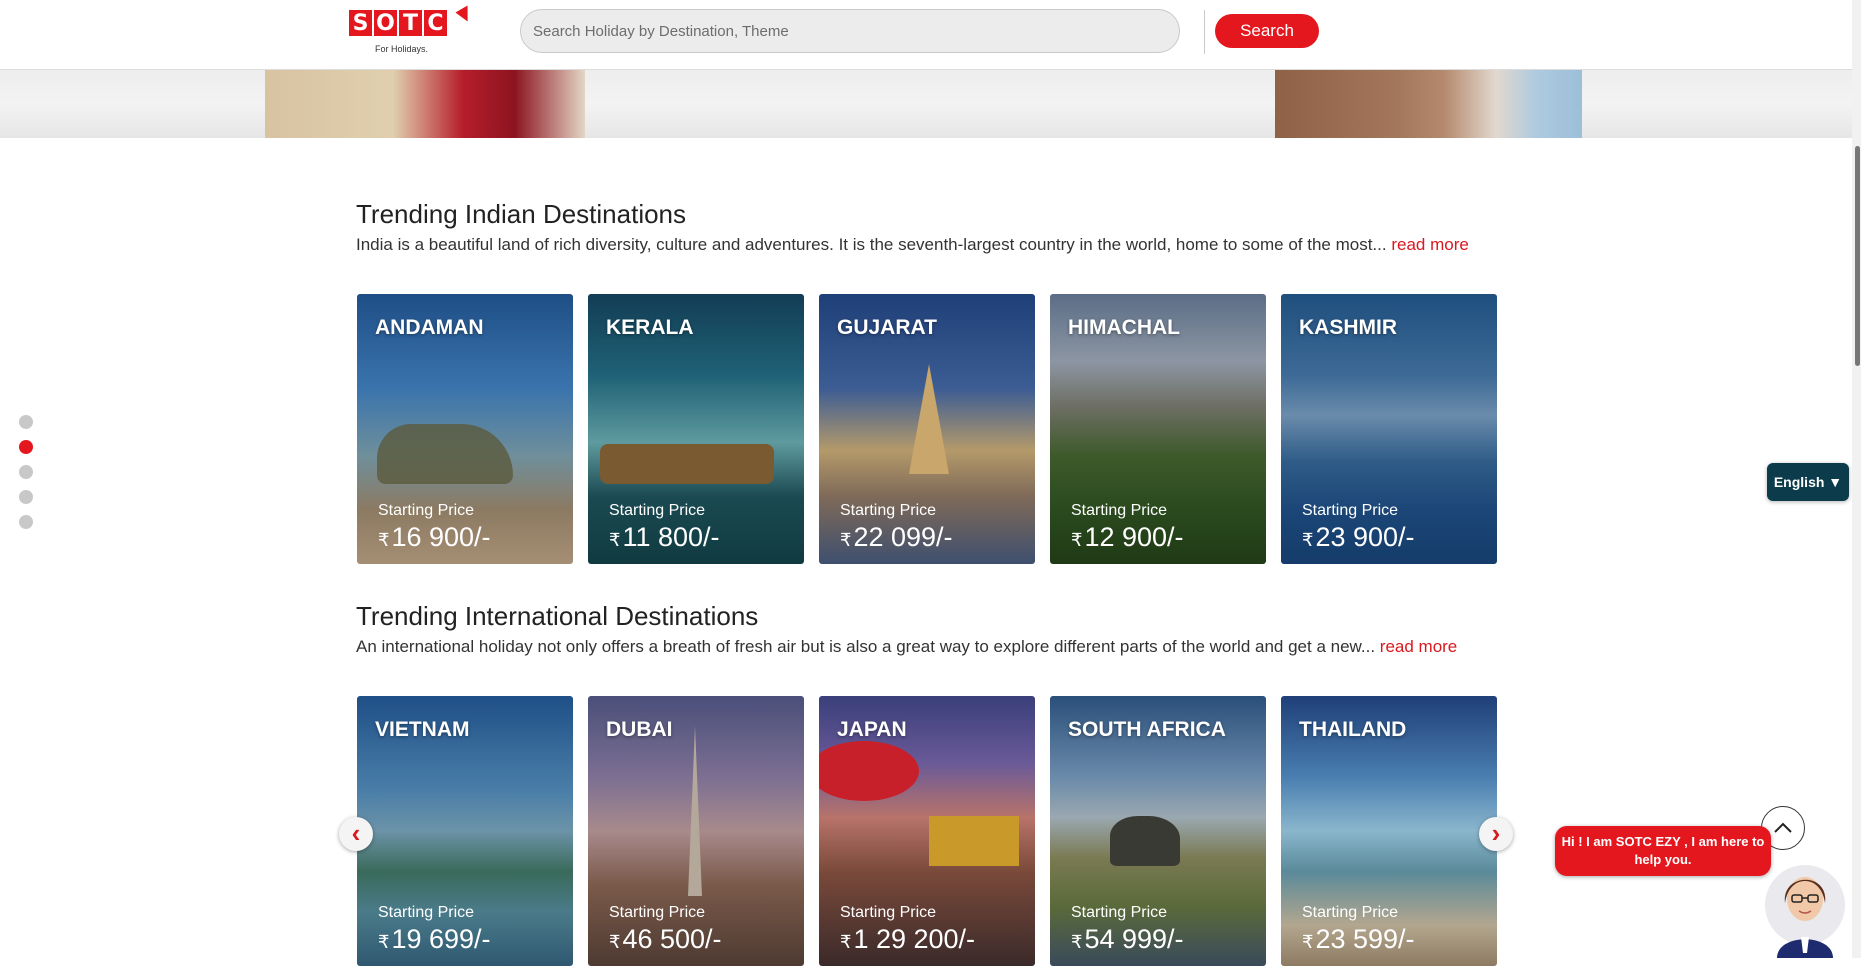 The image size is (1861, 966). What do you see at coordinates (974, 841) in the screenshot?
I see `pagoda-shape` at bounding box center [974, 841].